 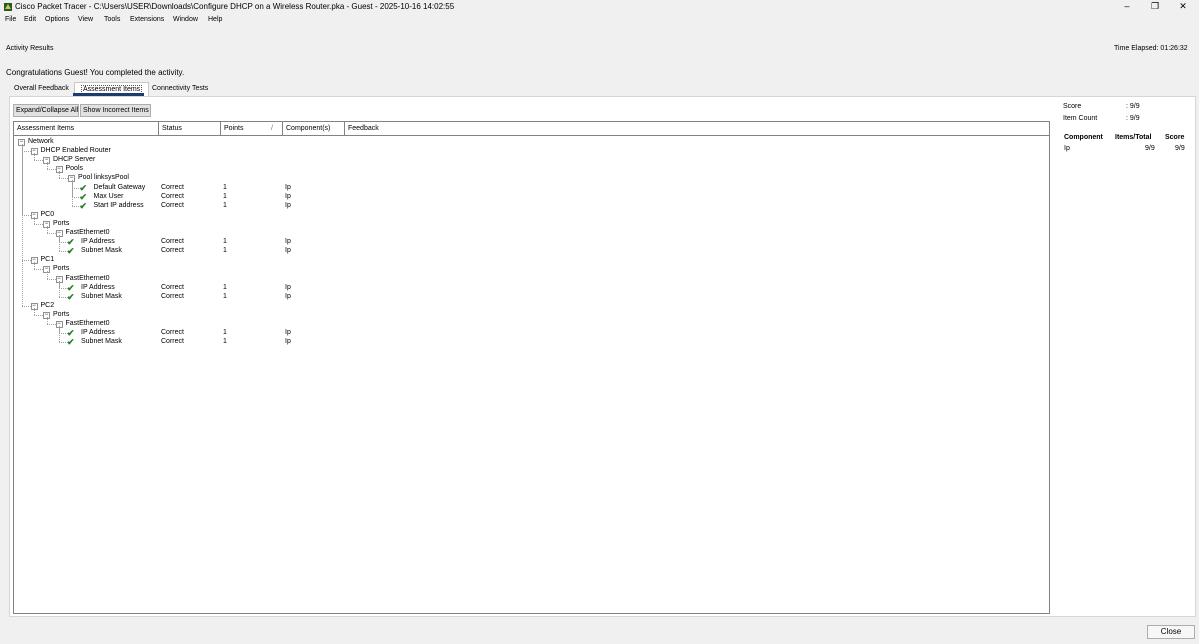 What do you see at coordinates (71, 342) in the screenshot?
I see `correct-check-icon: ✔` at bounding box center [71, 342].